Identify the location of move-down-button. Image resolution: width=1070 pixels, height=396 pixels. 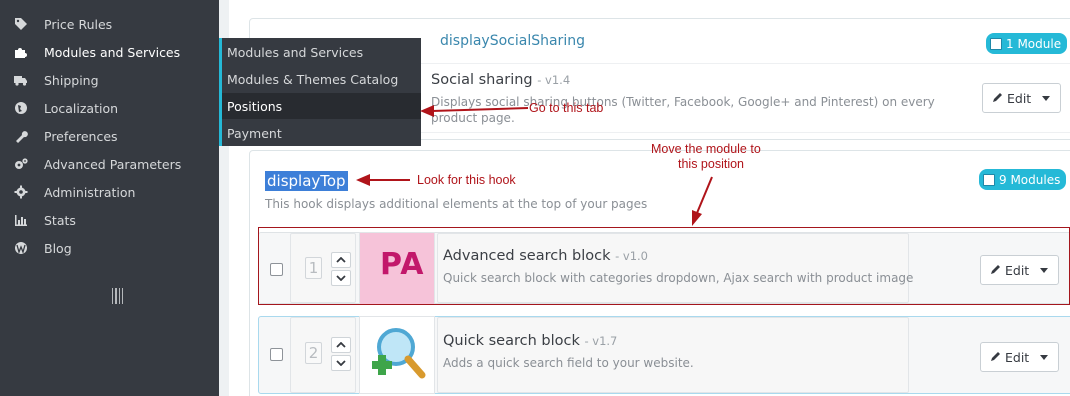
(341, 363).